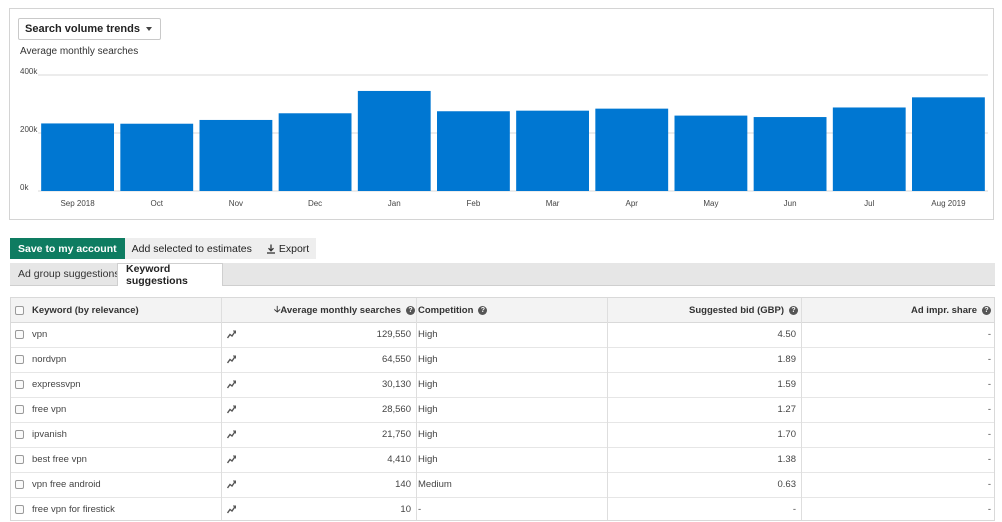 The height and width of the screenshot is (522, 1002). I want to click on header-bid-label: Suggested bid (GBP), so click(736, 310).